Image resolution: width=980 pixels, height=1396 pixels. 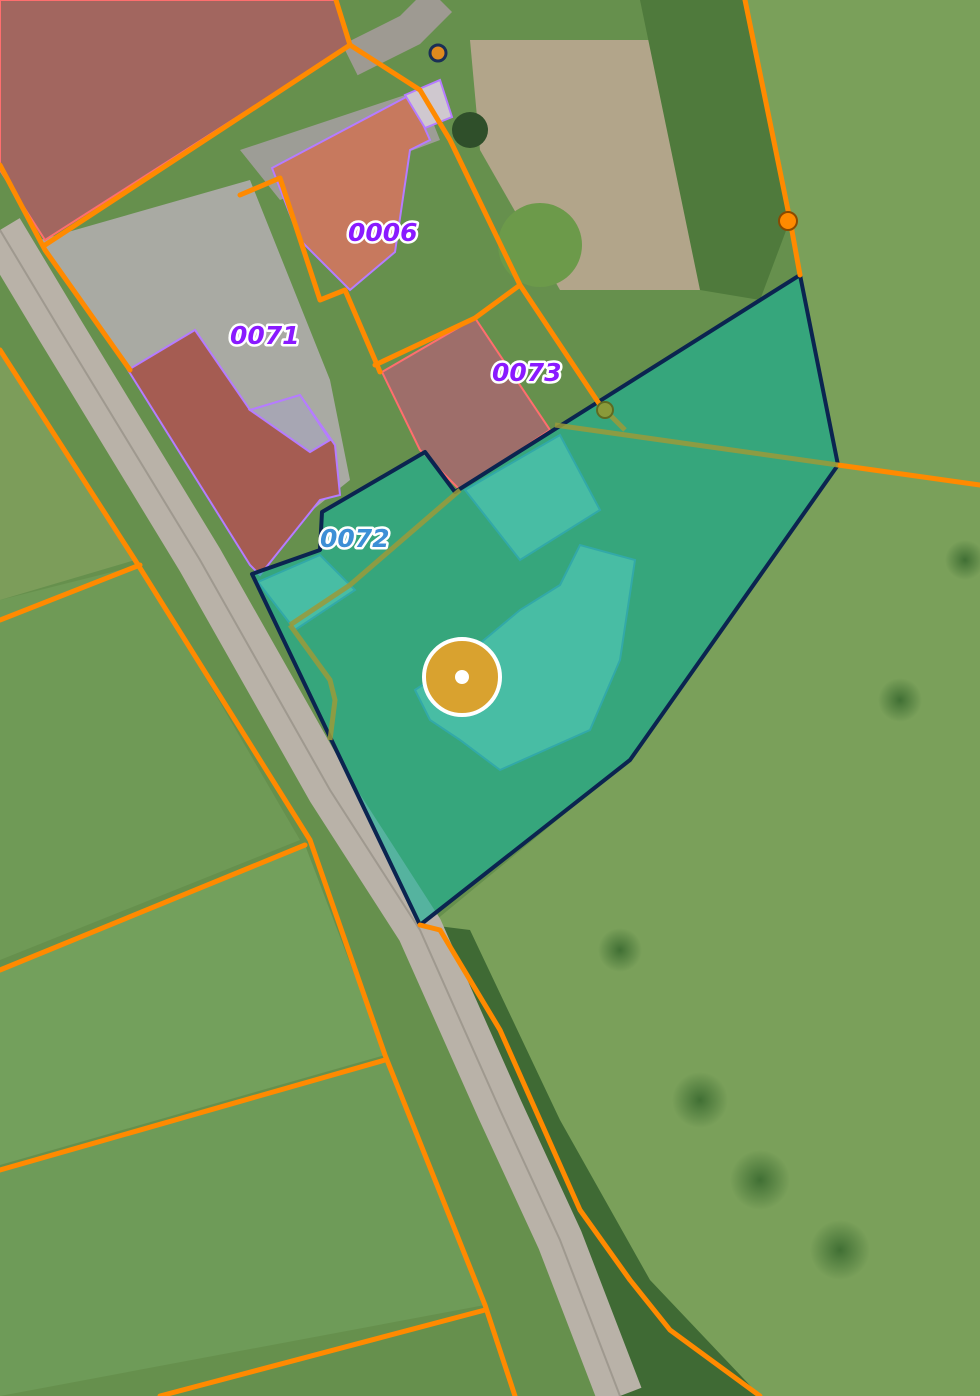 I want to click on parcel-label-0072: 0072, so click(x=355, y=538).